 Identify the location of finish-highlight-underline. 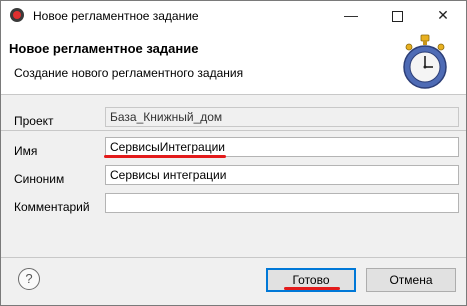
(312, 288).